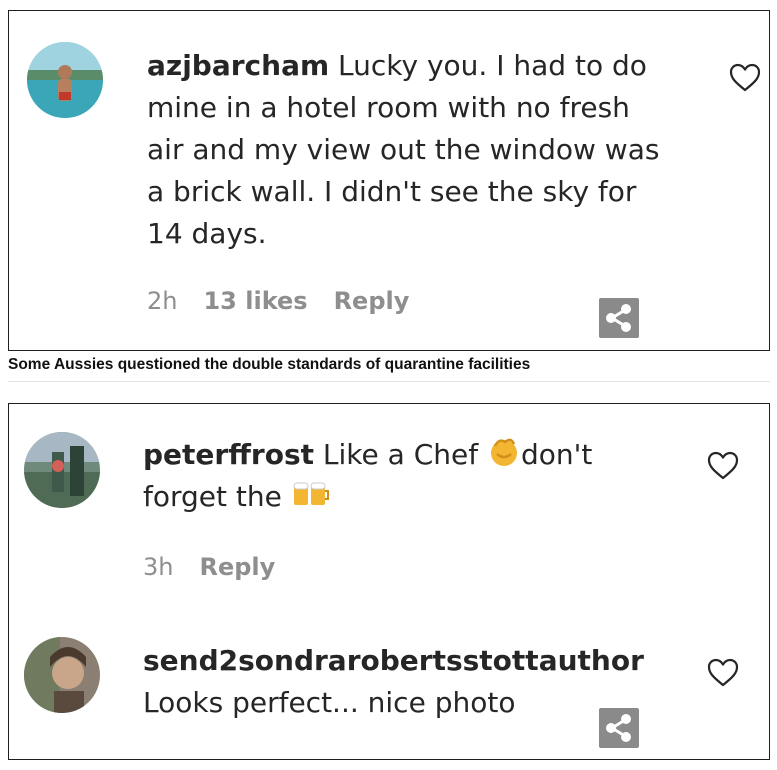 This screenshot has width=777, height=770. What do you see at coordinates (228, 454) in the screenshot?
I see `username-link: peterffrost` at bounding box center [228, 454].